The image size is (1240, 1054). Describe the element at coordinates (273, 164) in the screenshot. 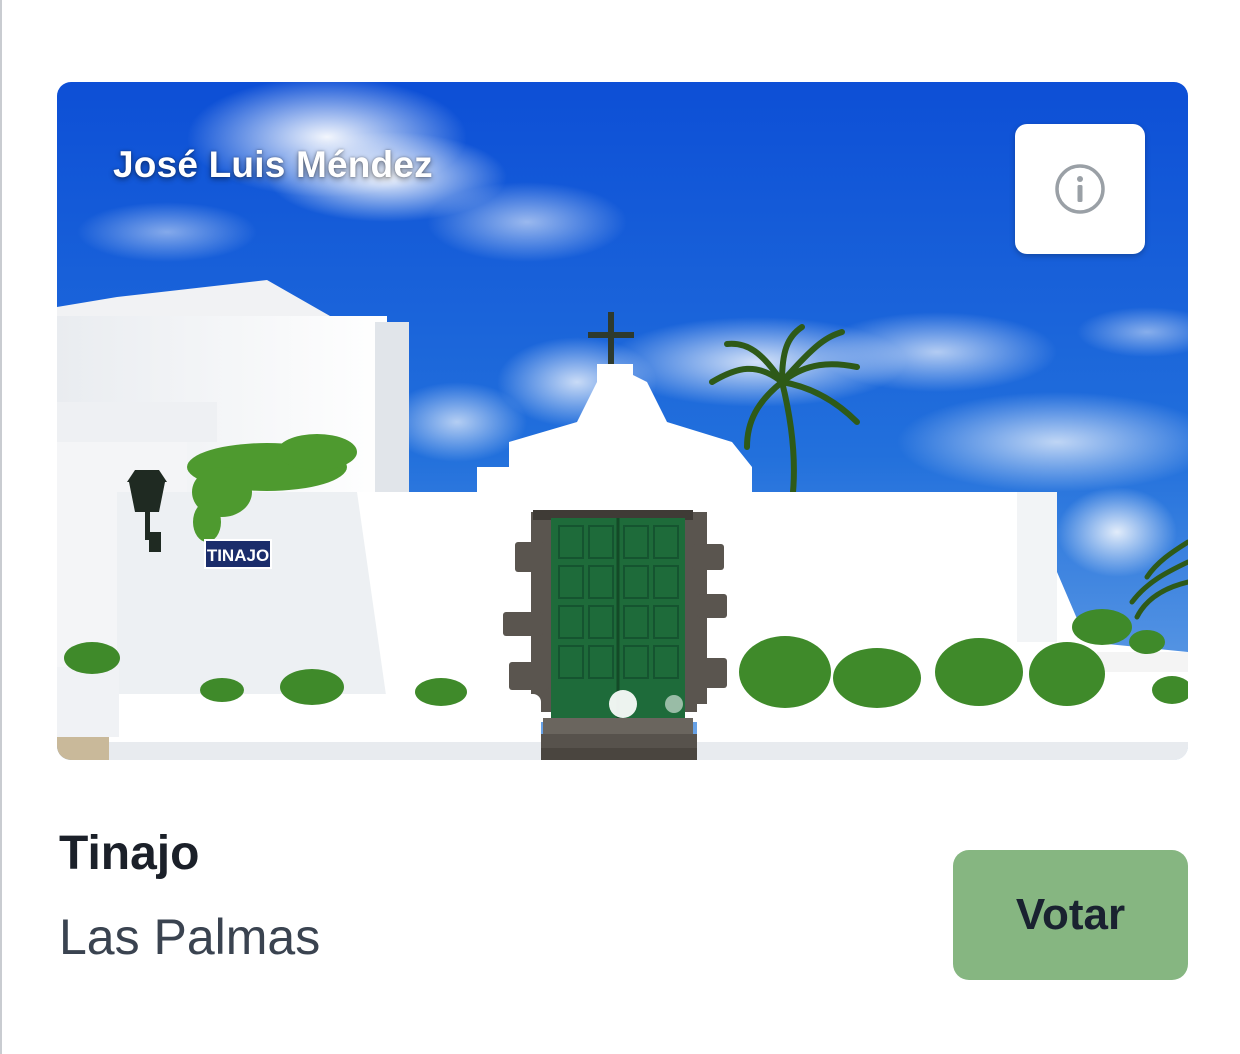

I see `photo-credit: José Luis Méndez` at that location.